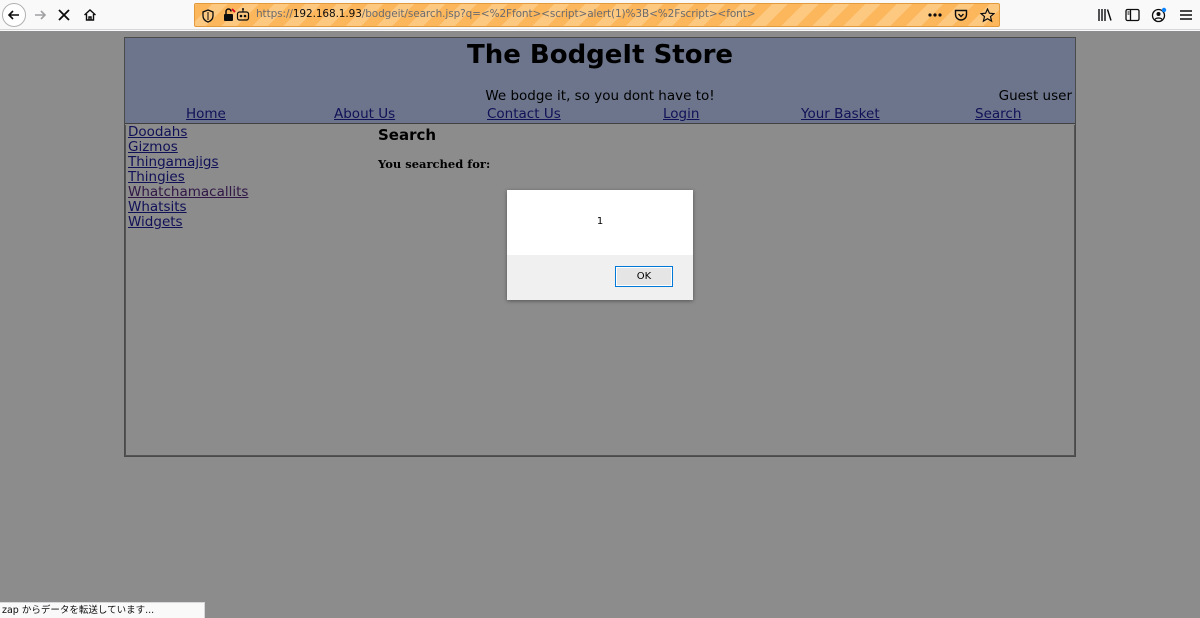  What do you see at coordinates (1186, 15) in the screenshot?
I see `hamburger-icon` at bounding box center [1186, 15].